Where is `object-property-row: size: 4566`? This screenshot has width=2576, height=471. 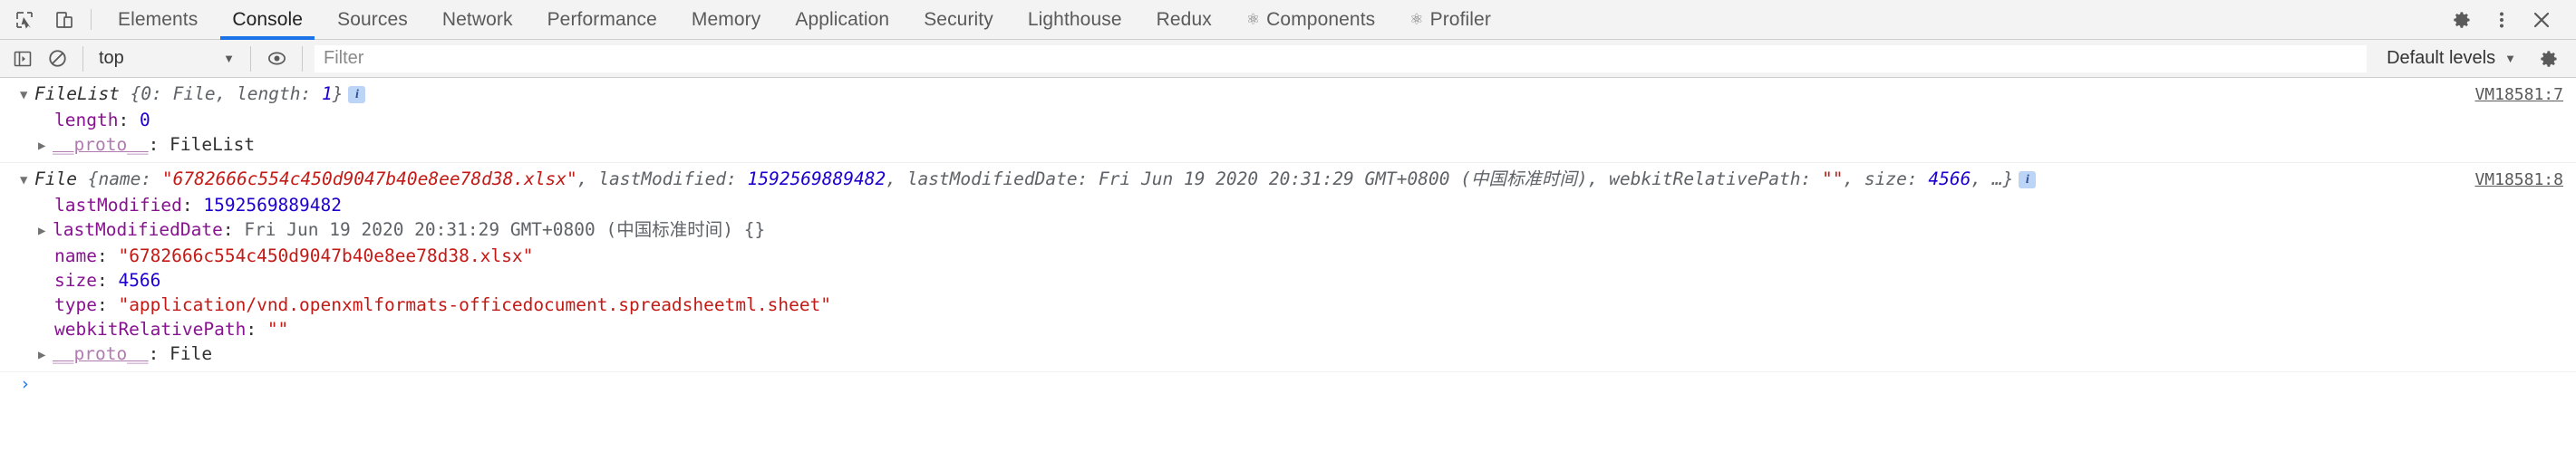 object-property-row: size: 4566 is located at coordinates (1288, 280).